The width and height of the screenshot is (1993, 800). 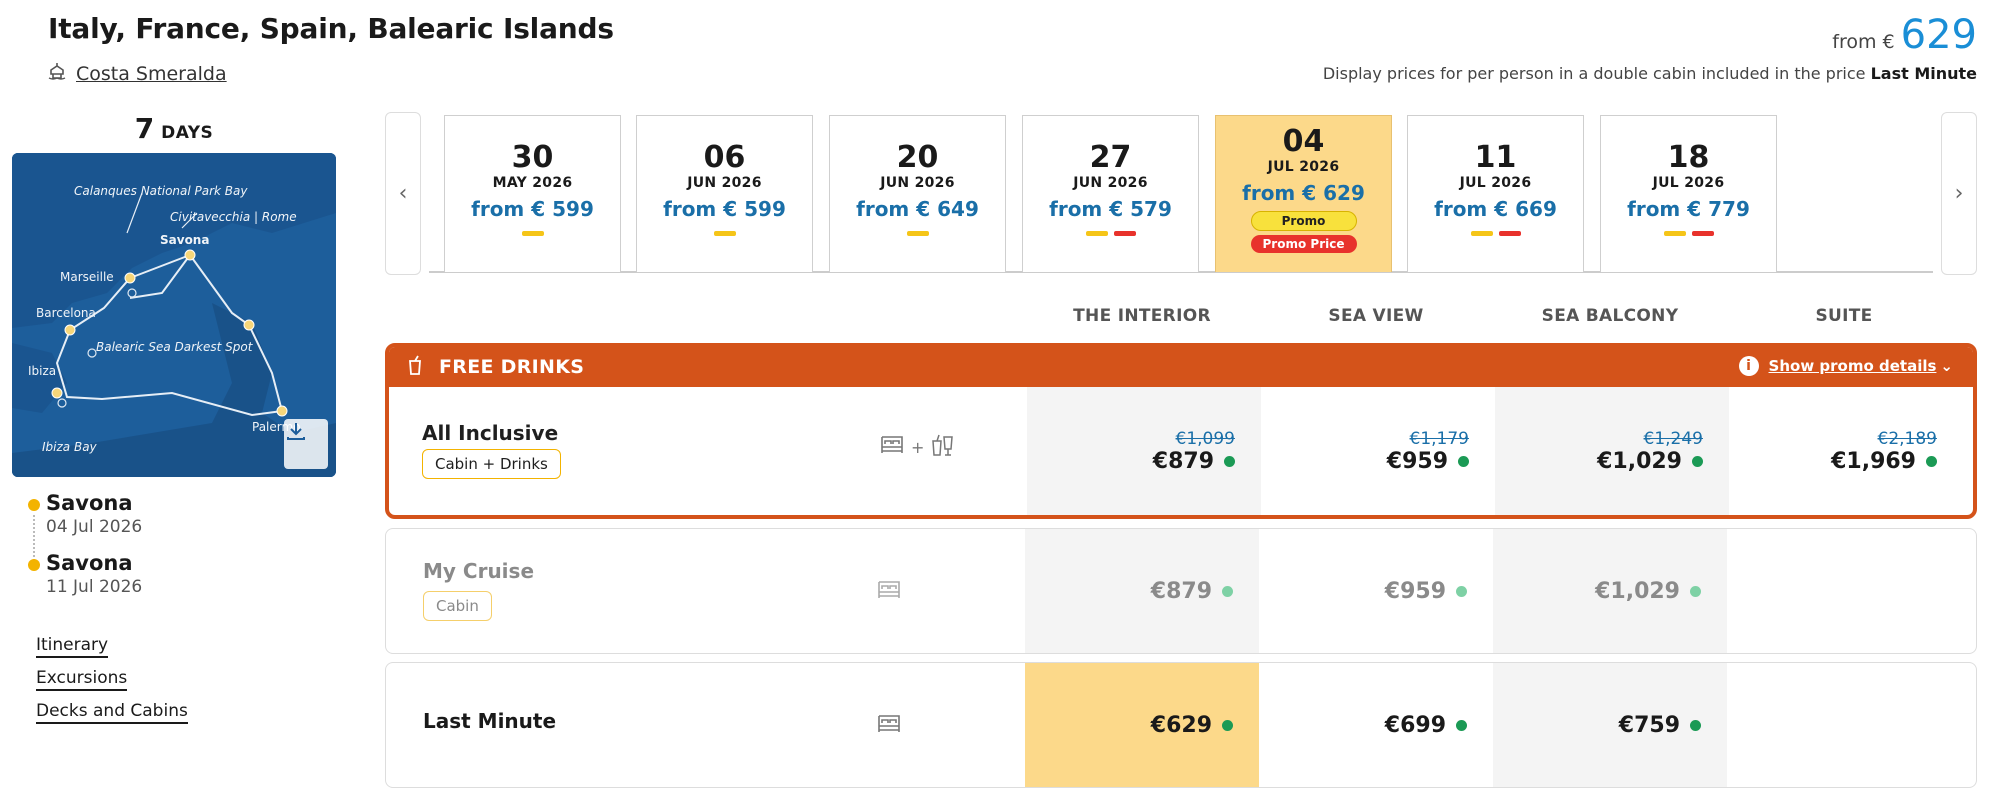 I want to click on price-cell-sea-view: €699, so click(x=1376, y=725).